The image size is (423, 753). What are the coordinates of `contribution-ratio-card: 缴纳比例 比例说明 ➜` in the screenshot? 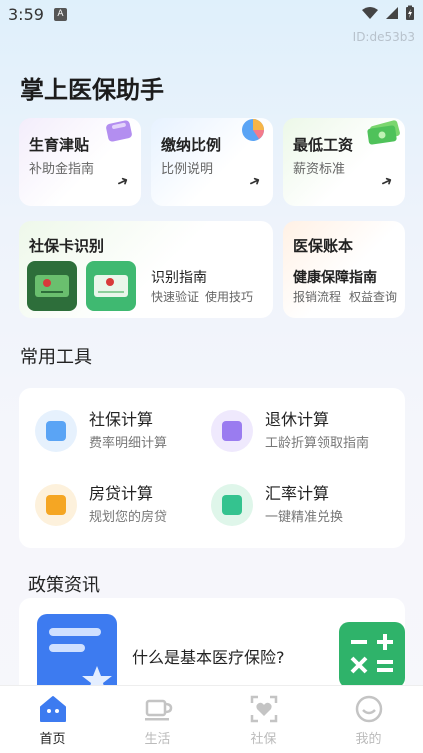 It's located at (212, 162).